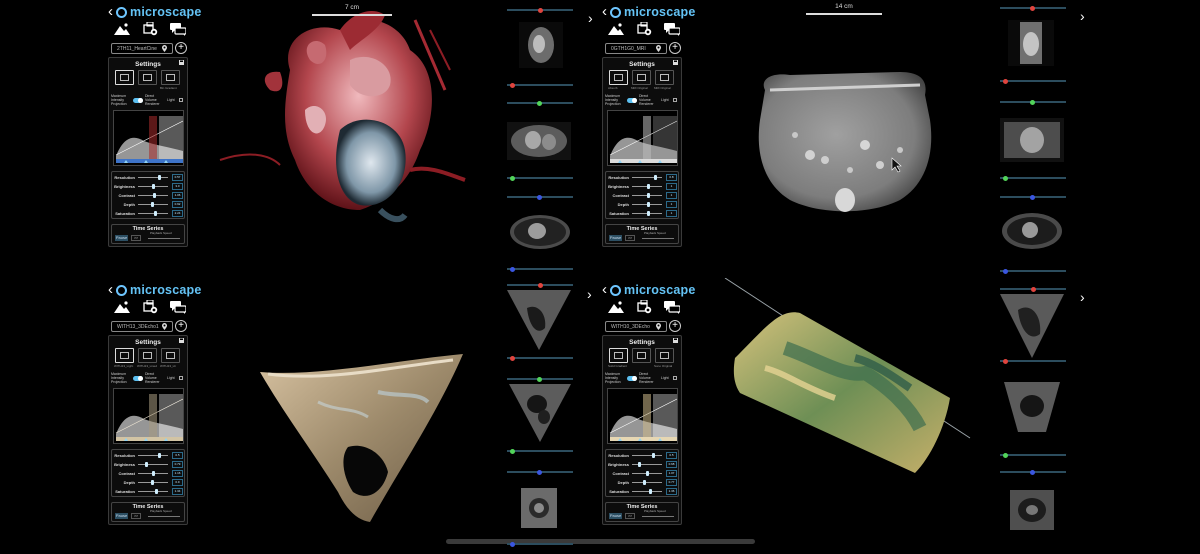 This screenshot has height=554, width=1200. What do you see at coordinates (600, 541) in the screenshot?
I see `home-indicator` at bounding box center [600, 541].